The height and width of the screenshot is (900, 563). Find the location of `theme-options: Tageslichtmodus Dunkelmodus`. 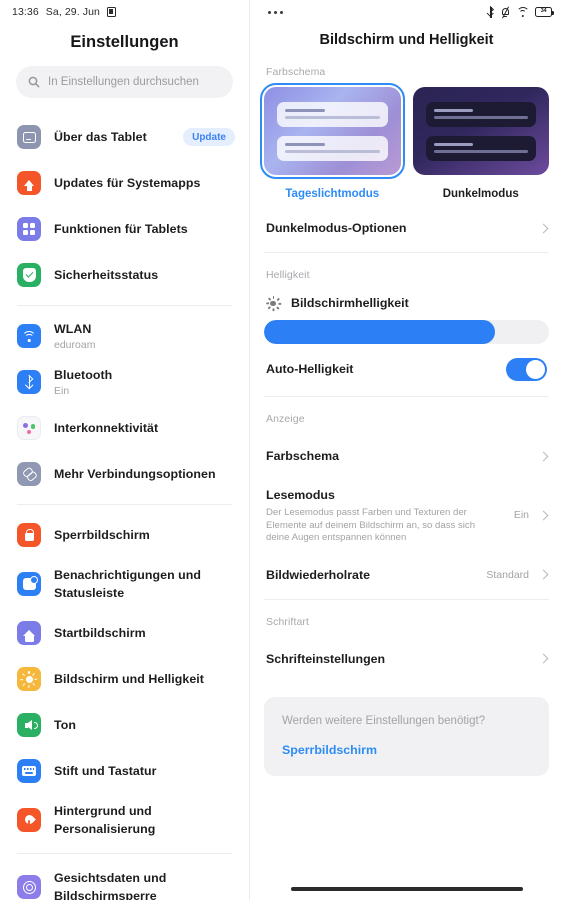

theme-options: Tageslichtmodus Dunkelmodus is located at coordinates (404, 144).